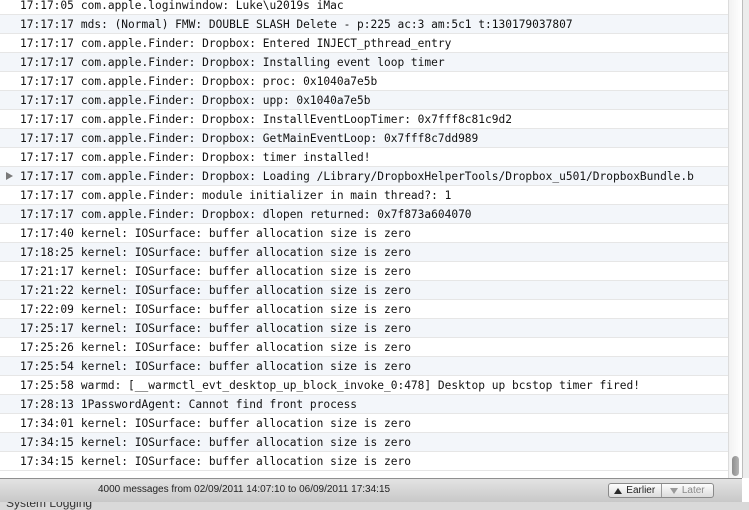 The width and height of the screenshot is (749, 510). What do you see at coordinates (735, 466) in the screenshot?
I see `scrollbar-thumb` at bounding box center [735, 466].